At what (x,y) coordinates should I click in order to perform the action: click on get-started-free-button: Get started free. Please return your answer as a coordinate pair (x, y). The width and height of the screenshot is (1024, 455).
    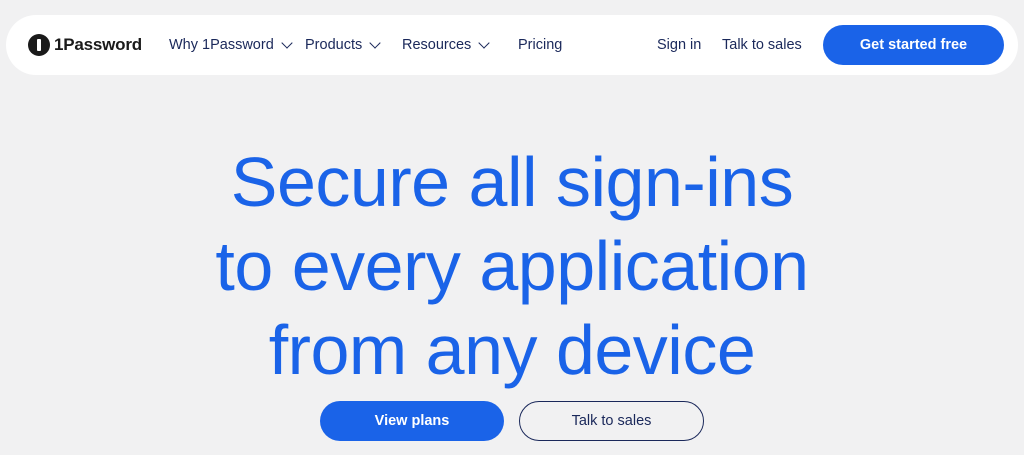
    Looking at the image, I should click on (913, 45).